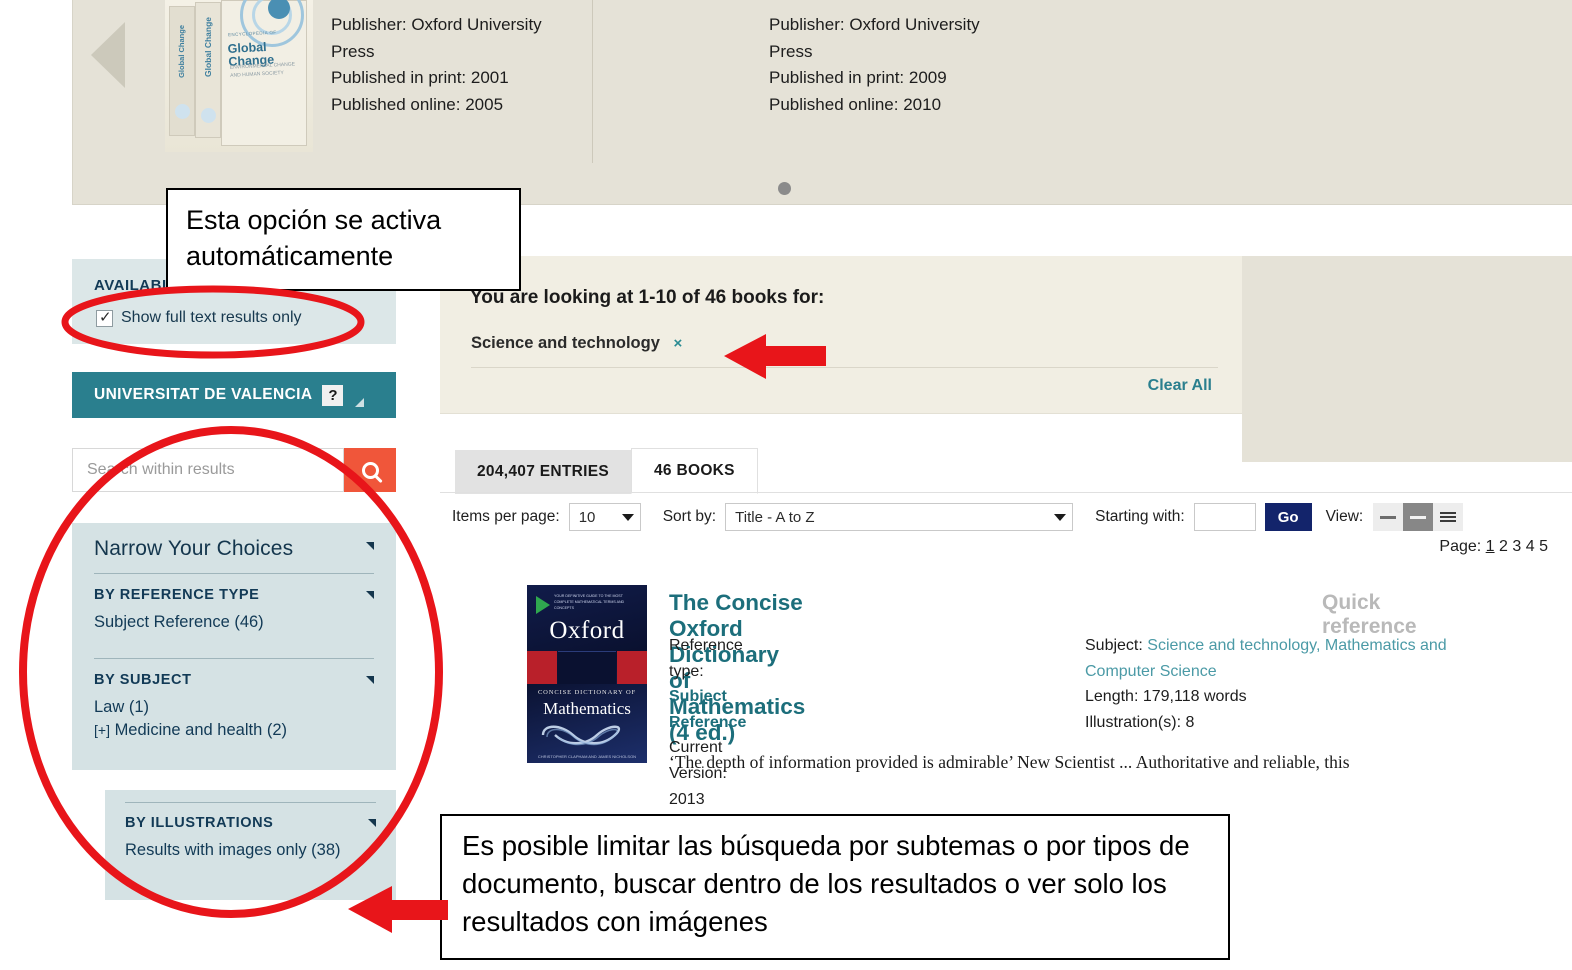 This screenshot has height=970, width=1572. I want to click on sort-by-select: Title - A to Z, so click(899, 517).